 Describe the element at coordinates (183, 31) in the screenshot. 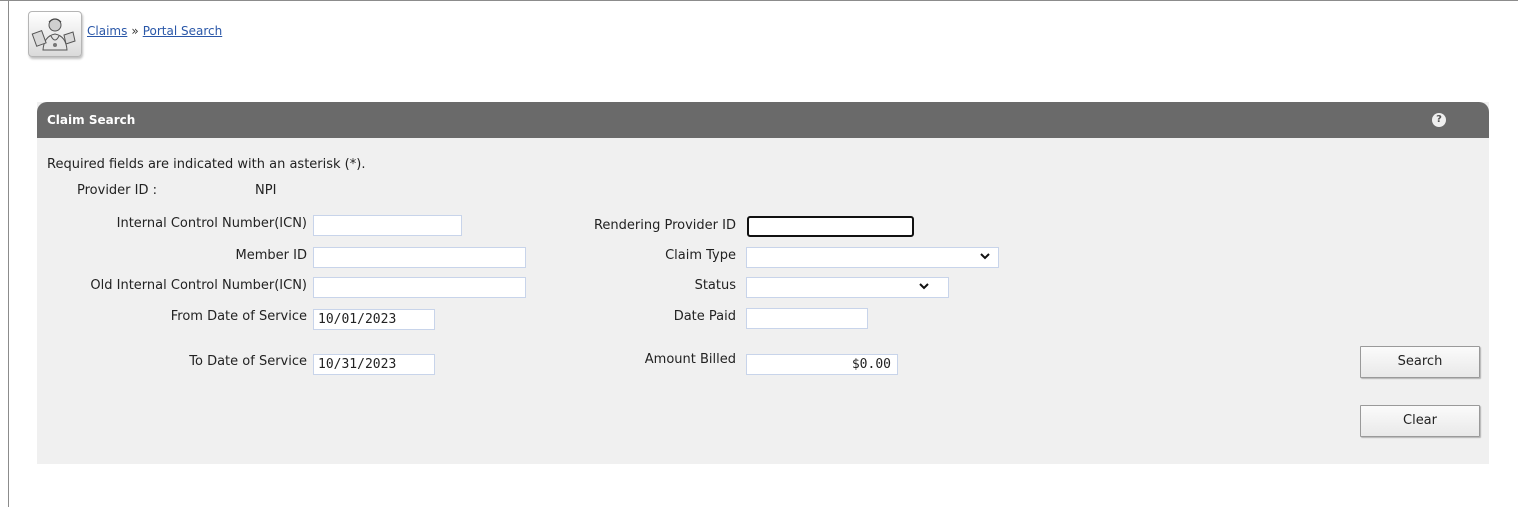

I see `breadcrumb-portal-search-link: Portal Search` at that location.